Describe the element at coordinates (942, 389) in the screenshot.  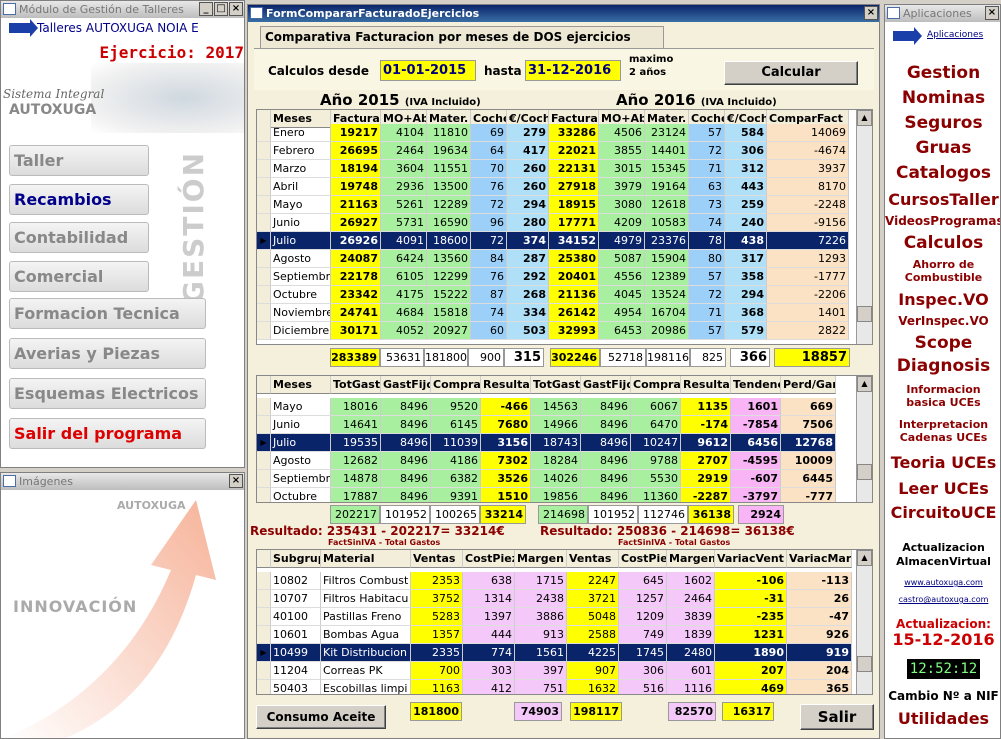
I see `app-menu-item-14: Informacion` at that location.